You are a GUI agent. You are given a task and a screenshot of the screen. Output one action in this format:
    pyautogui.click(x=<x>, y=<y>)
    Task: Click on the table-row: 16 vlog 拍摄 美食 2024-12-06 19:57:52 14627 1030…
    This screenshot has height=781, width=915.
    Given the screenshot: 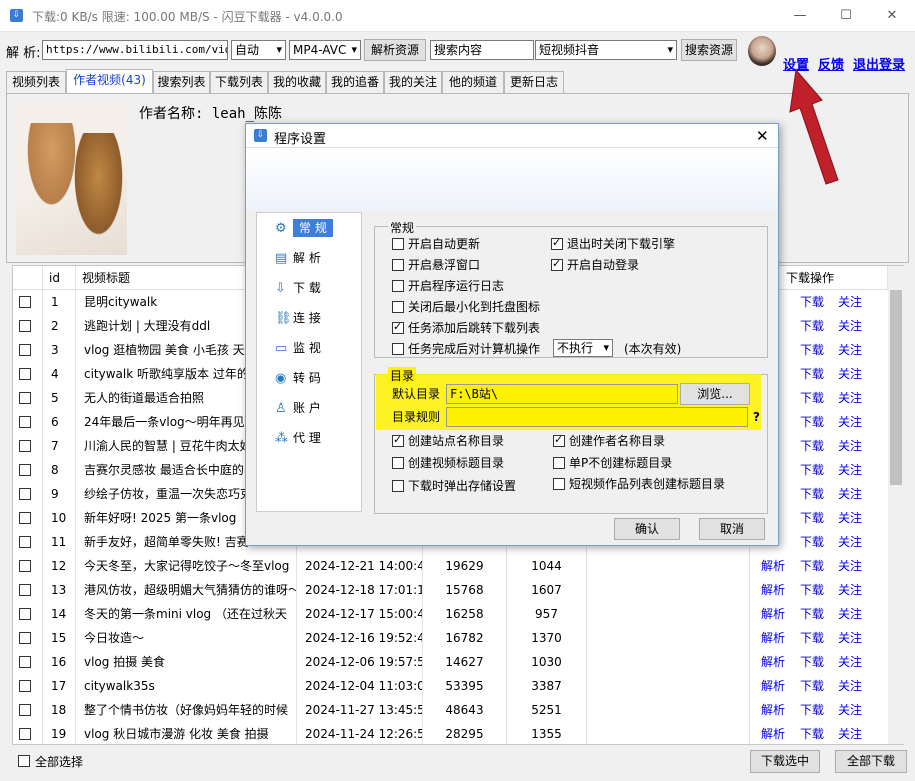 What is the action you would take?
    pyautogui.click(x=450, y=662)
    